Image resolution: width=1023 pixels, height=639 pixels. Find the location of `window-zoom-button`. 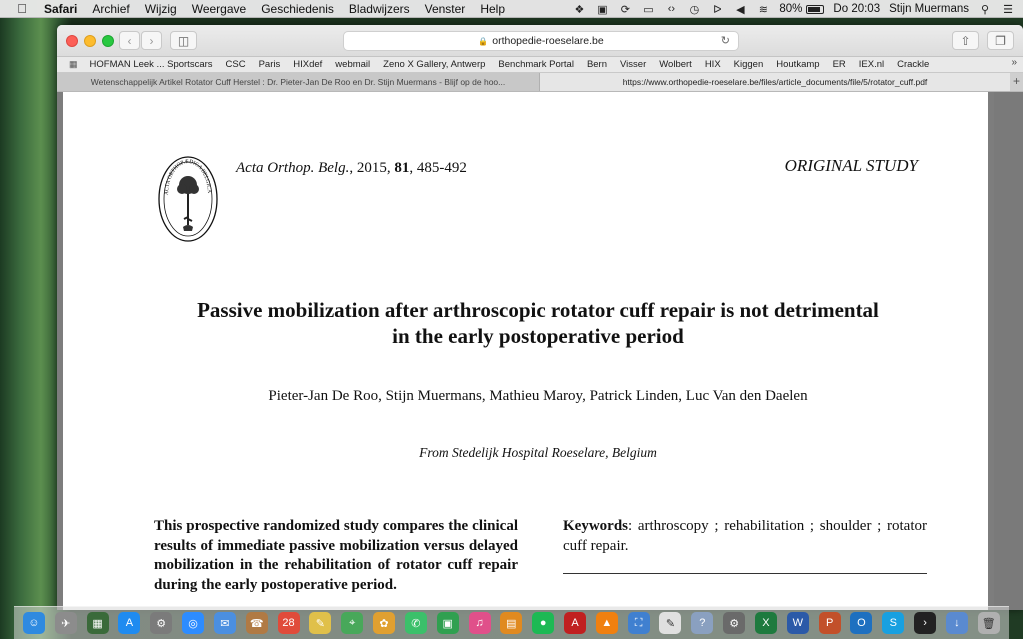

window-zoom-button is located at coordinates (108, 41).